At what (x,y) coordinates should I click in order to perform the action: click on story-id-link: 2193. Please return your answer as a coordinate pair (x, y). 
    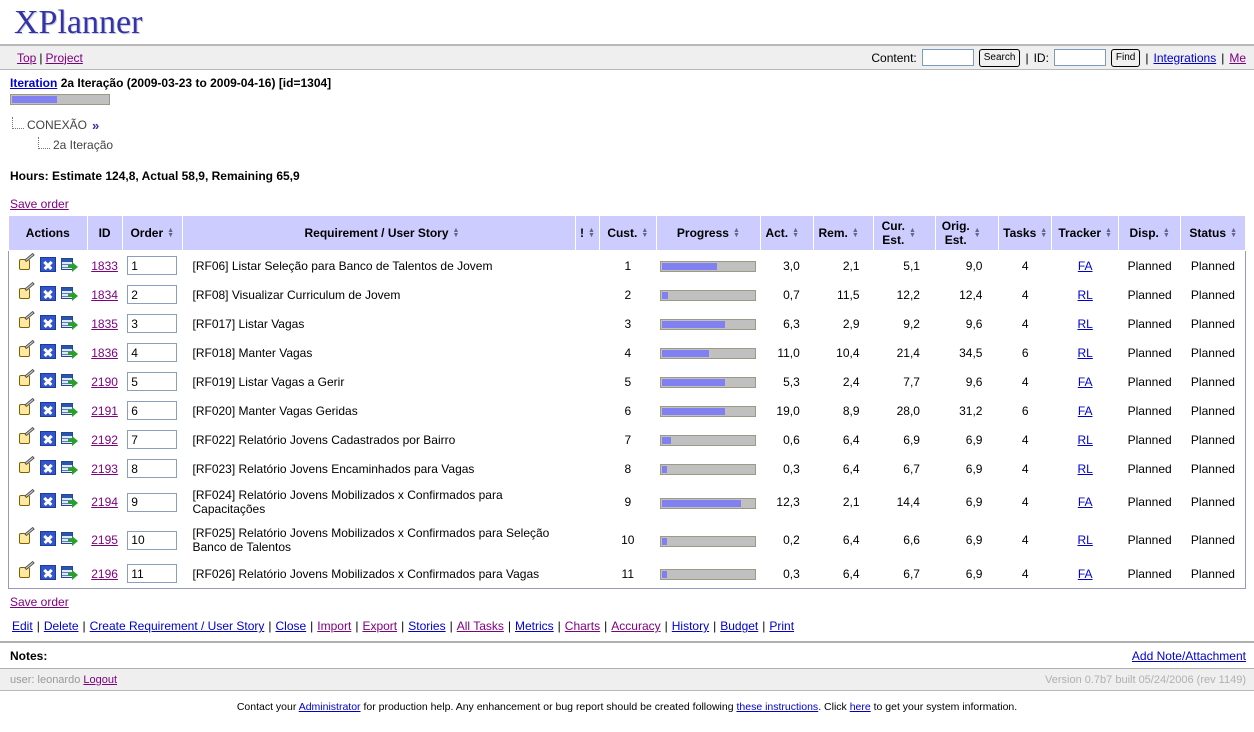
    Looking at the image, I should click on (104, 469).